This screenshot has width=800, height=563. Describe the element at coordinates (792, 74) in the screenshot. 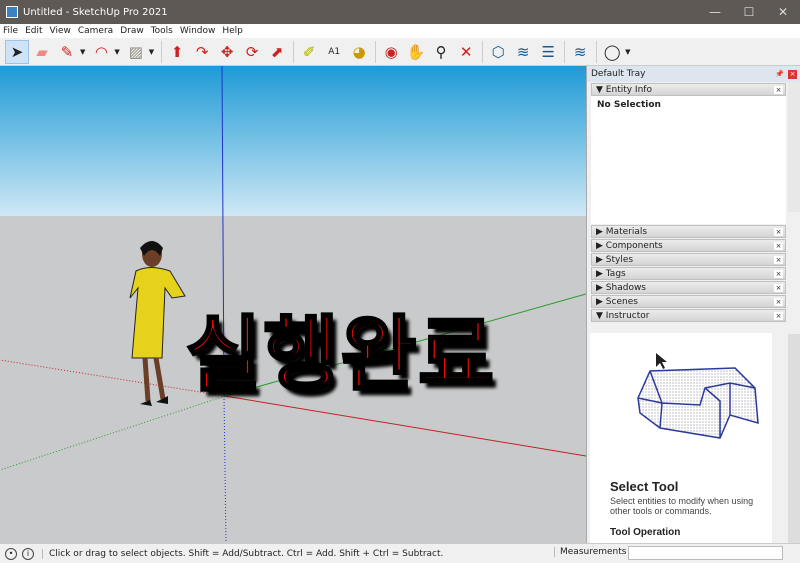

I see `tray-close-icon: ×` at that location.